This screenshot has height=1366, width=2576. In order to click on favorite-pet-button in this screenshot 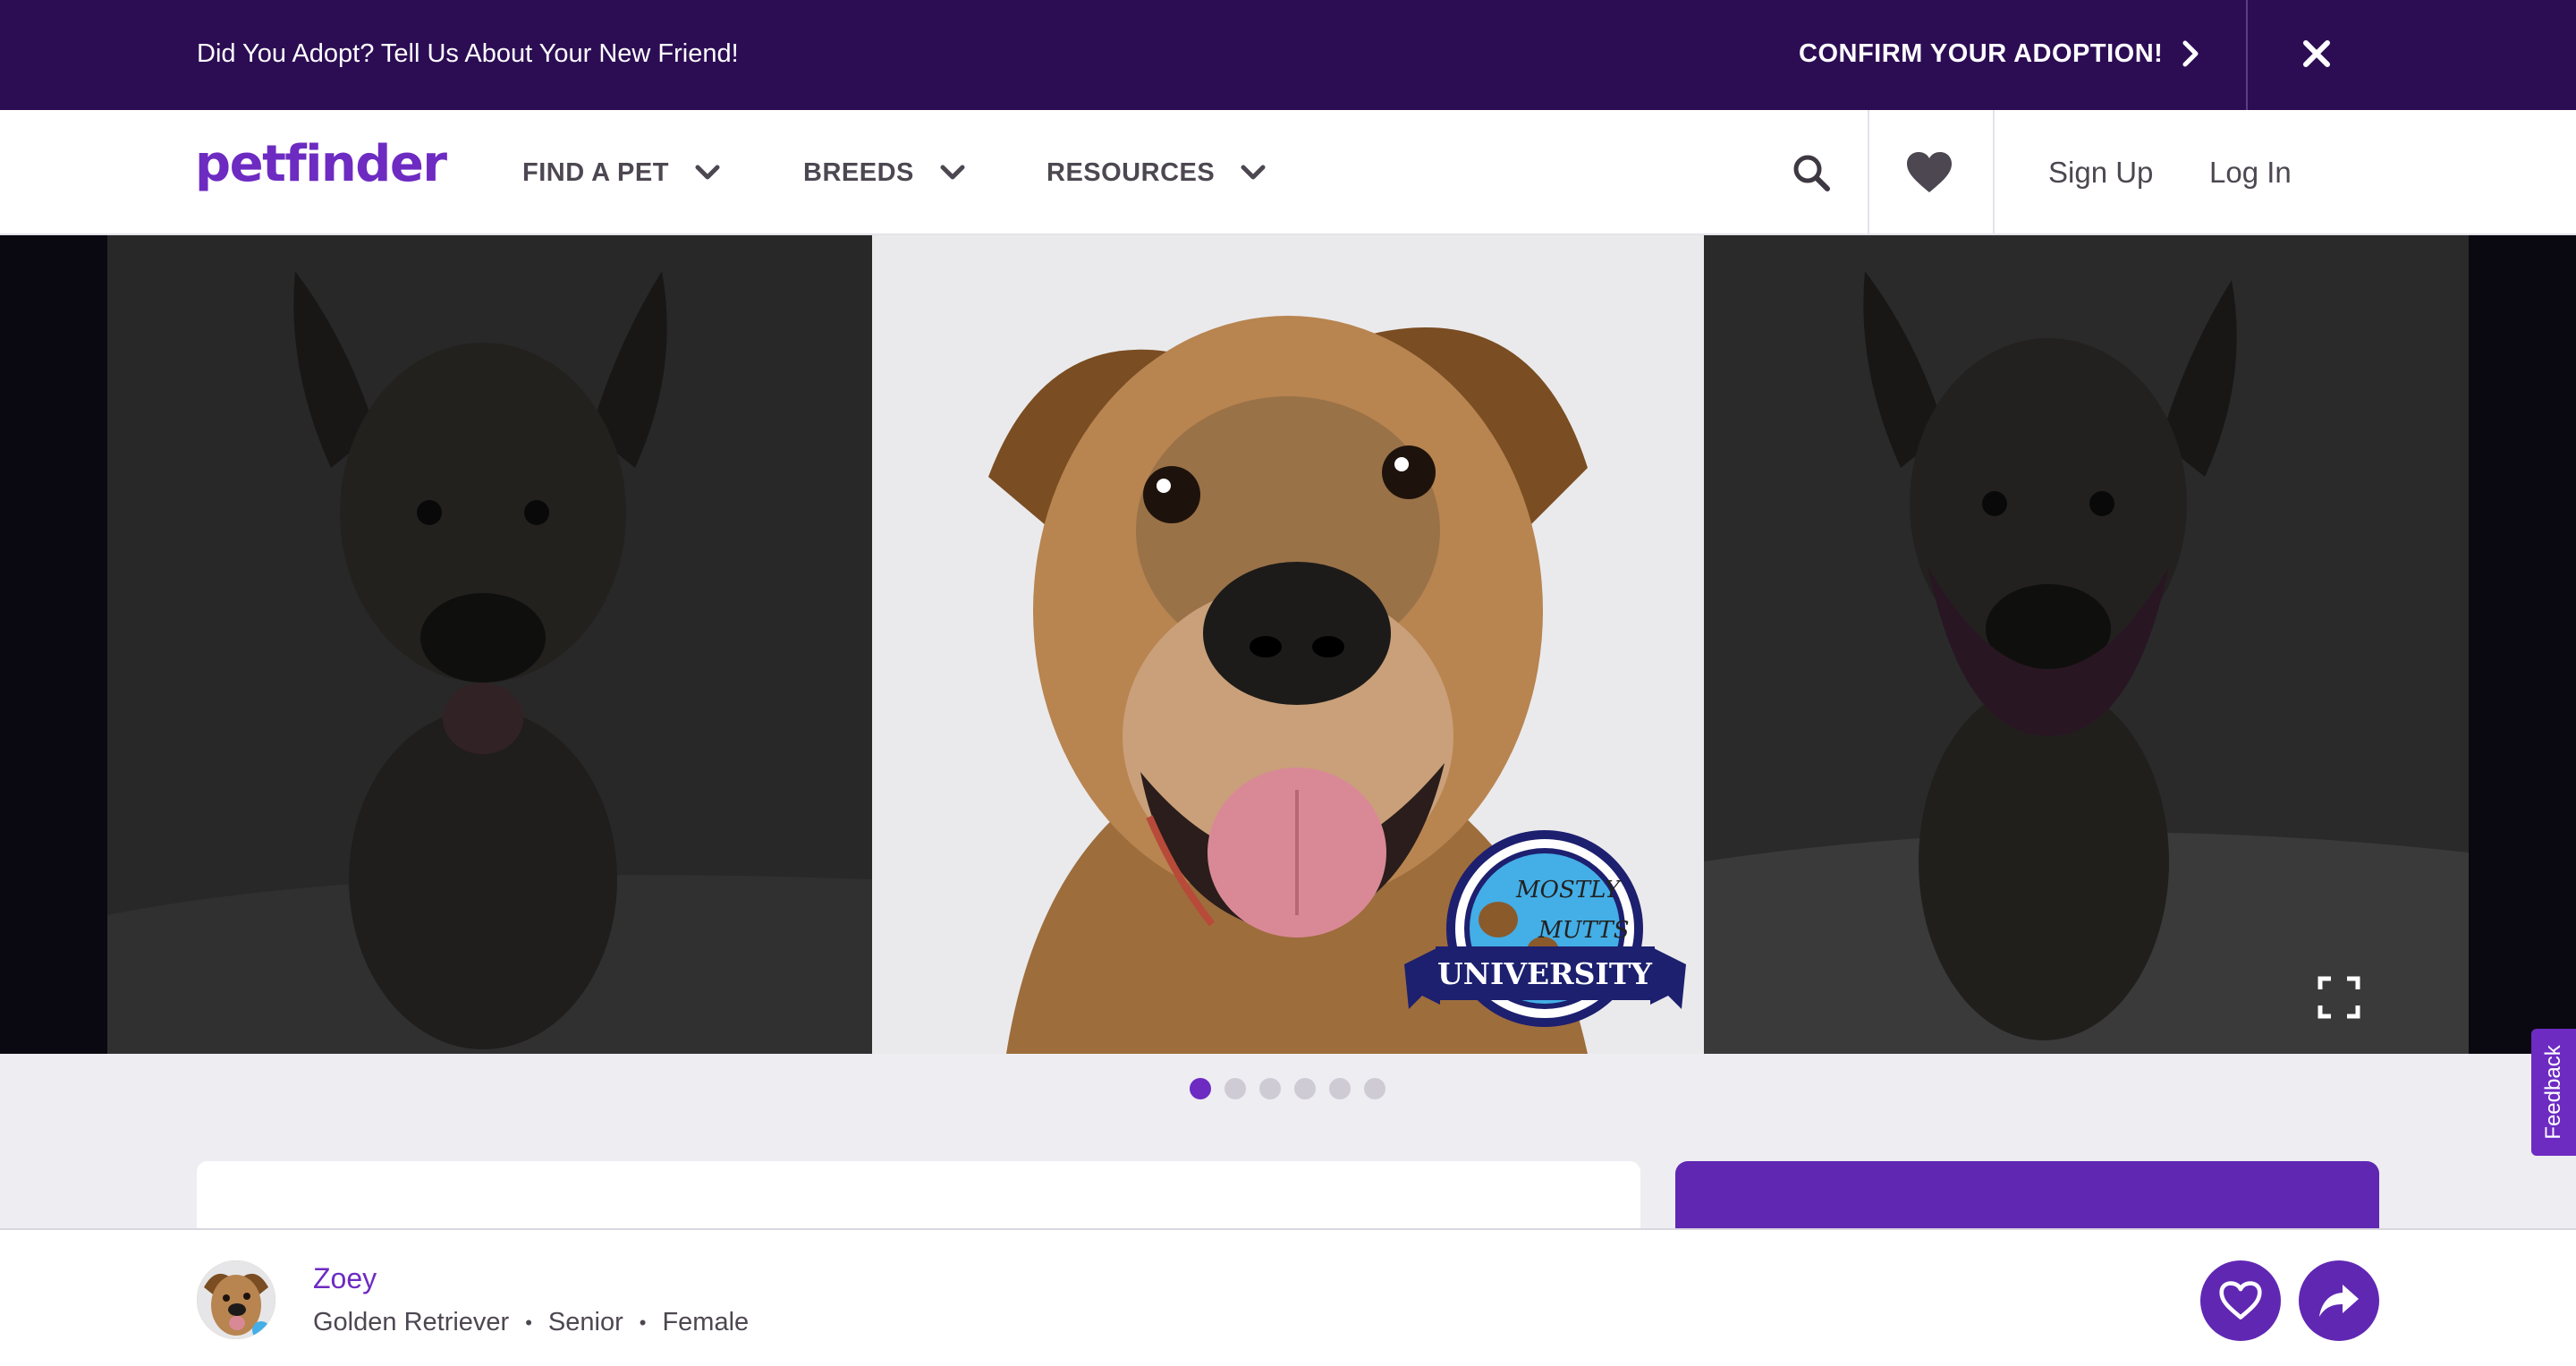, I will do `click(2240, 1300)`.